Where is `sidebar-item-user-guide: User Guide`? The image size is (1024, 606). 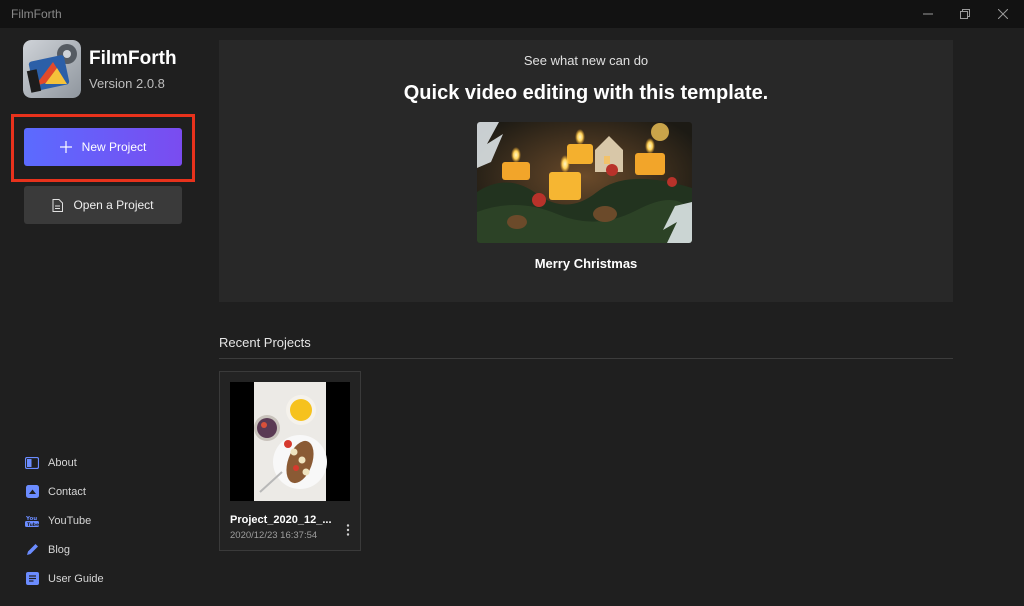 sidebar-item-user-guide: User Guide is located at coordinates (64, 578).